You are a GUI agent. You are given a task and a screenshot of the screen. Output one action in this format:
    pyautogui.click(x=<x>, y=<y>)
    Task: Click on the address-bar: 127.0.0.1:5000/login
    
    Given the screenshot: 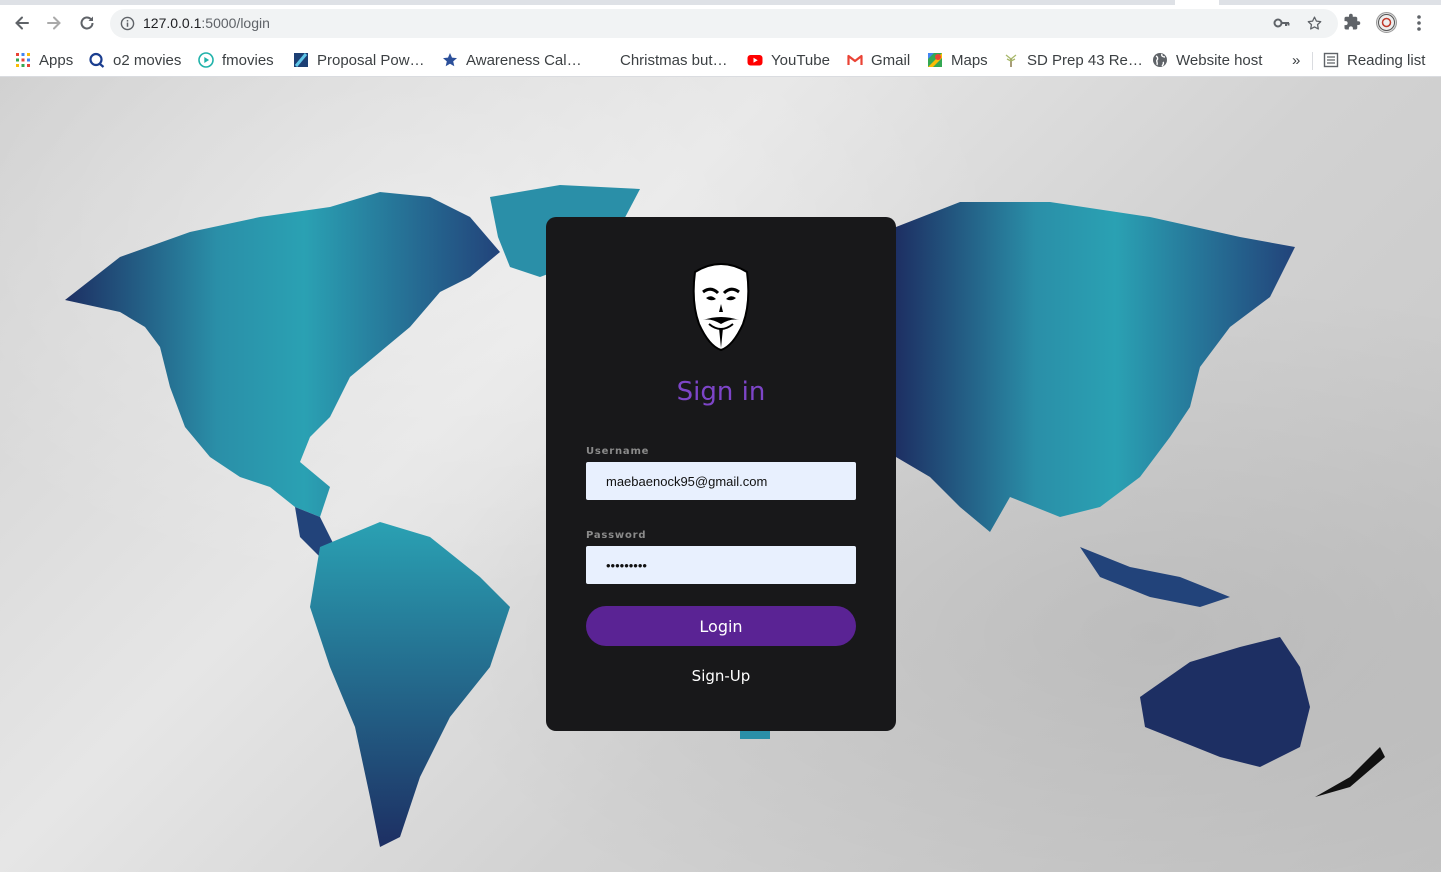 What is the action you would take?
    pyautogui.click(x=724, y=23)
    